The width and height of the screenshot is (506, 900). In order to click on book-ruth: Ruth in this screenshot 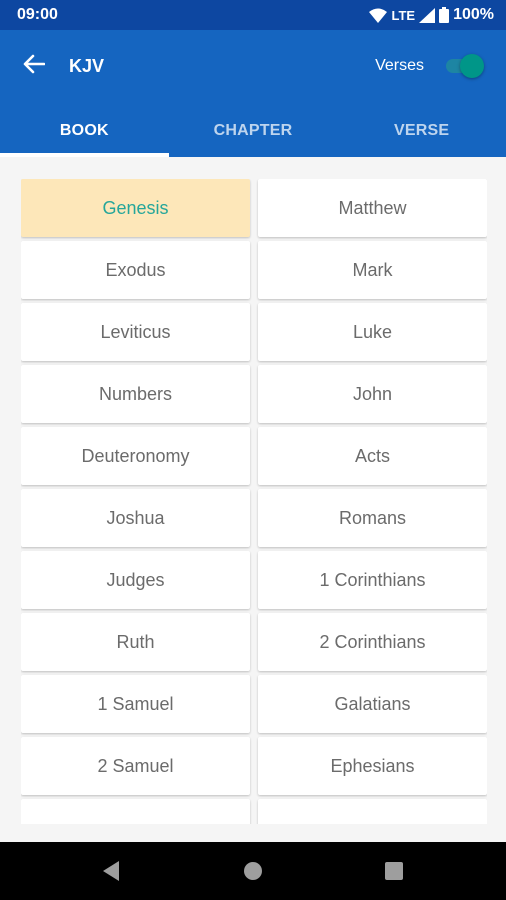, I will do `click(135, 642)`.